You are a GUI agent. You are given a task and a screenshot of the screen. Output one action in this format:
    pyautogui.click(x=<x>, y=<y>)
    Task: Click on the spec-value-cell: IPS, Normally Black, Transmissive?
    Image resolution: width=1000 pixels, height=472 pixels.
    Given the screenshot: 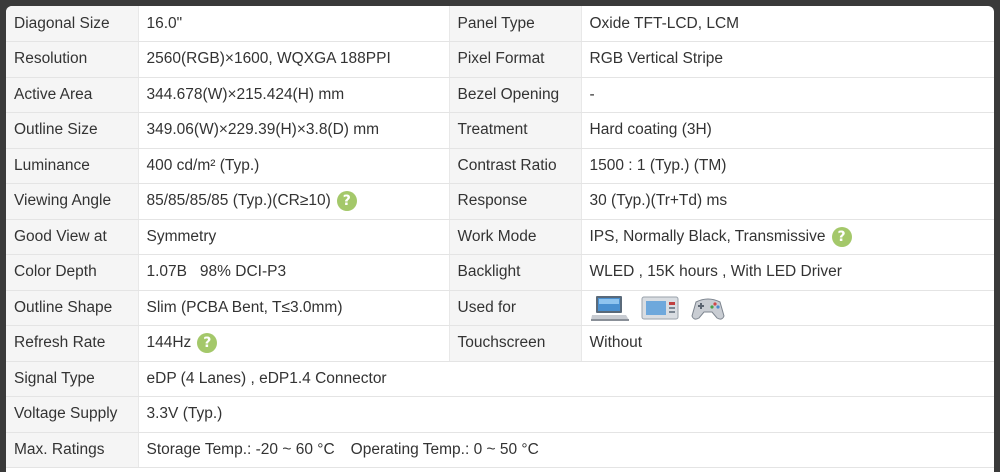 What is the action you would take?
    pyautogui.click(x=787, y=237)
    